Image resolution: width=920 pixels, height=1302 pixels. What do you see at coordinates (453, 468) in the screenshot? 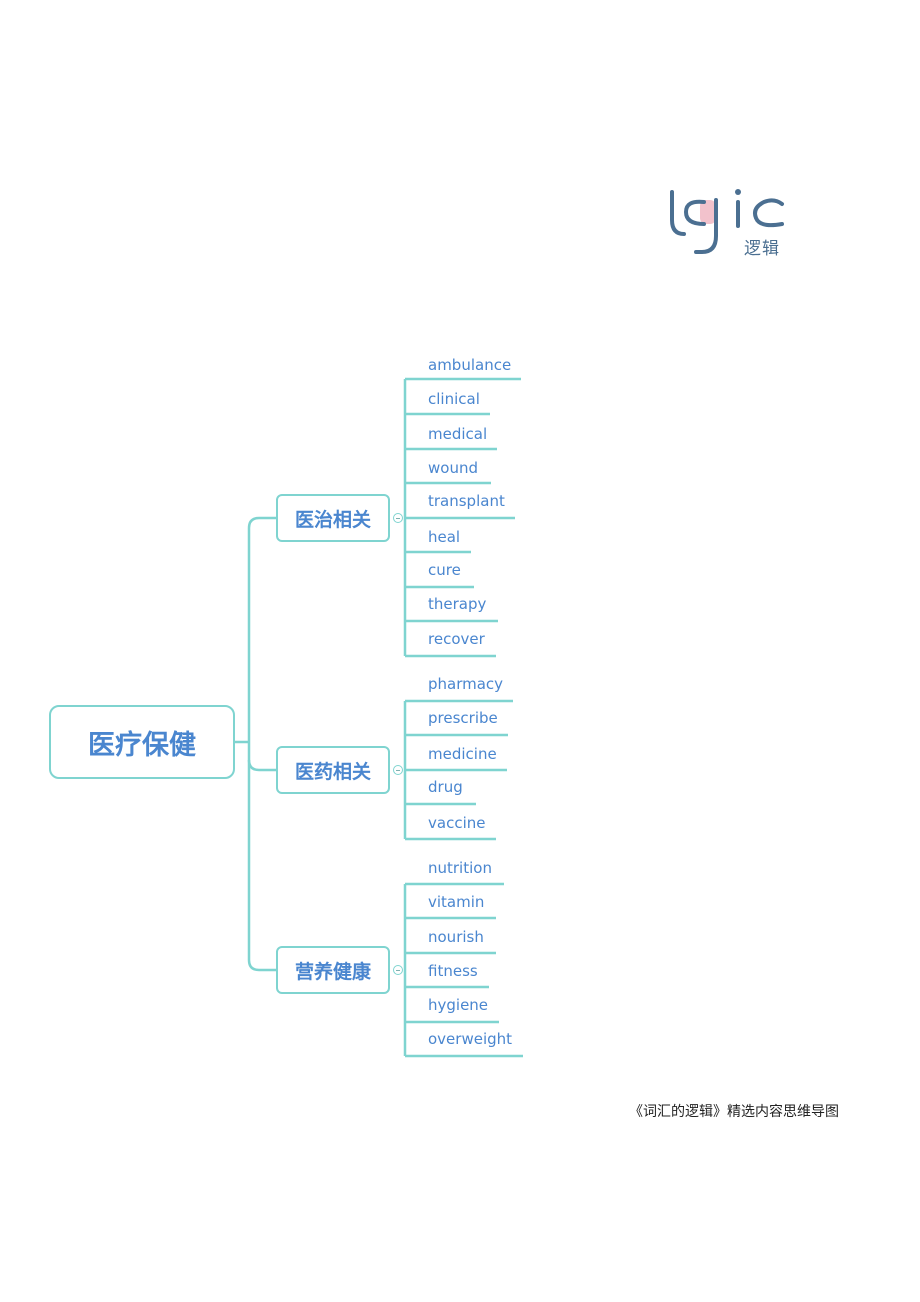
I see `leaf-node: wound` at bounding box center [453, 468].